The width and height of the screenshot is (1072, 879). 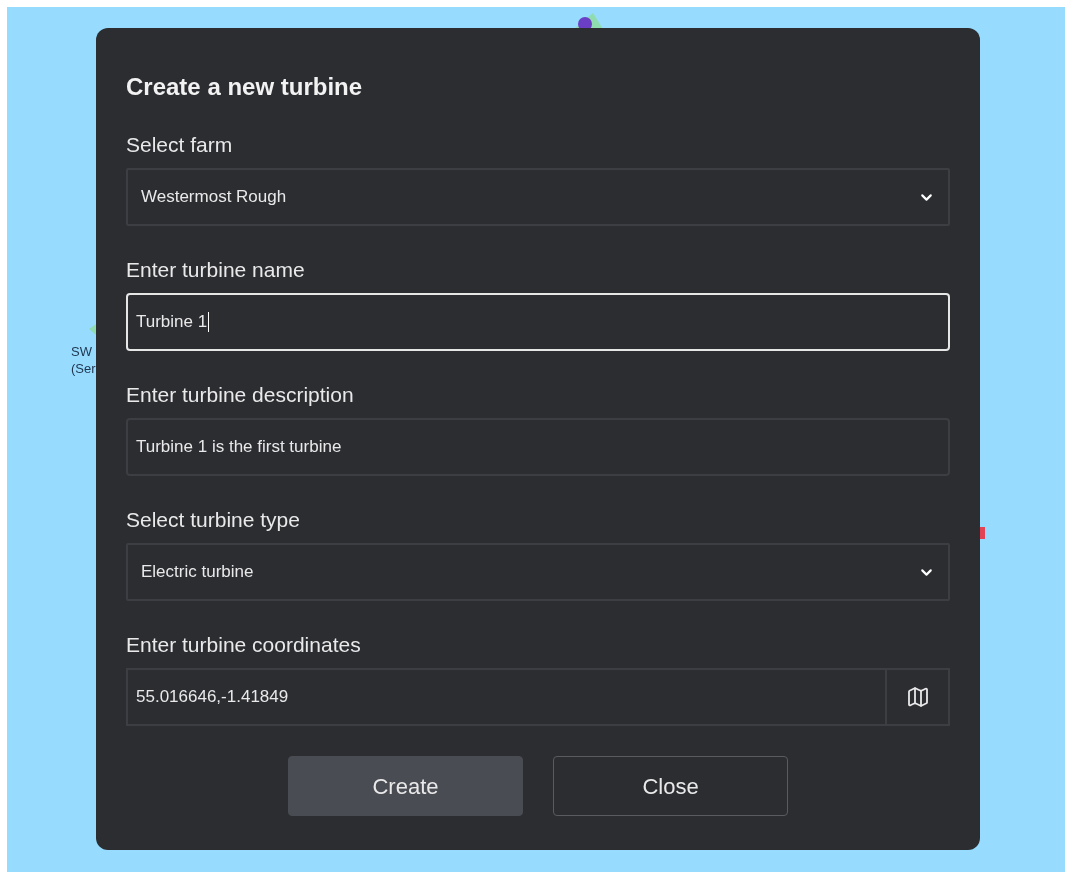 What do you see at coordinates (506, 697) in the screenshot?
I see `input-field: 55.016646,-1.41849` at bounding box center [506, 697].